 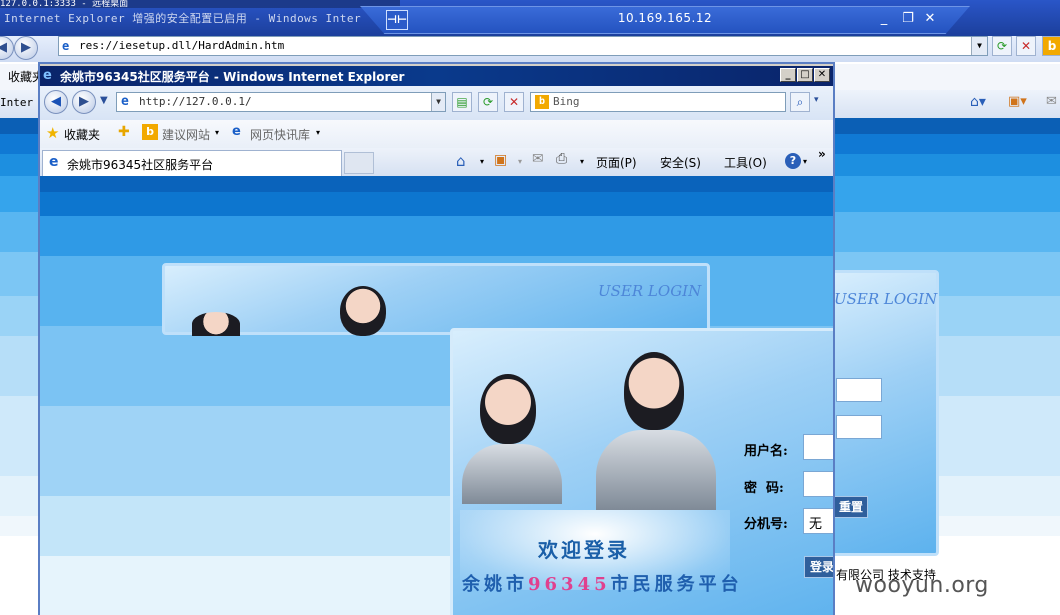 I want to click on platform-suffix: 市民服务平台, so click(x=676, y=584).